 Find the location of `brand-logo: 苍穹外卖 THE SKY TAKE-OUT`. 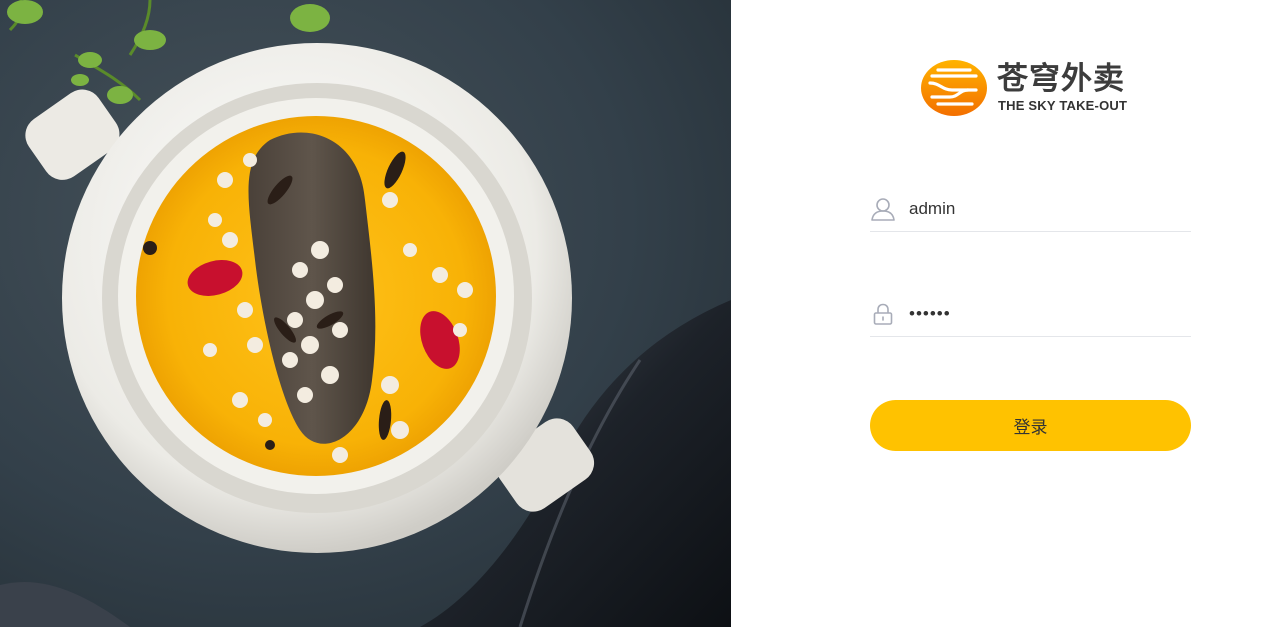

brand-logo: 苍穹外卖 THE SKY TAKE-OUT is located at coordinates (1032, 88).